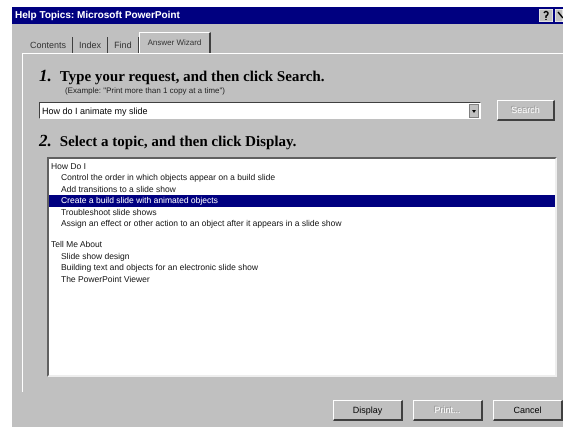 This screenshot has width=563, height=427. Describe the element at coordinates (145, 90) in the screenshot. I see `example-text: (Example: "Print more than 1 copy at a time")` at that location.